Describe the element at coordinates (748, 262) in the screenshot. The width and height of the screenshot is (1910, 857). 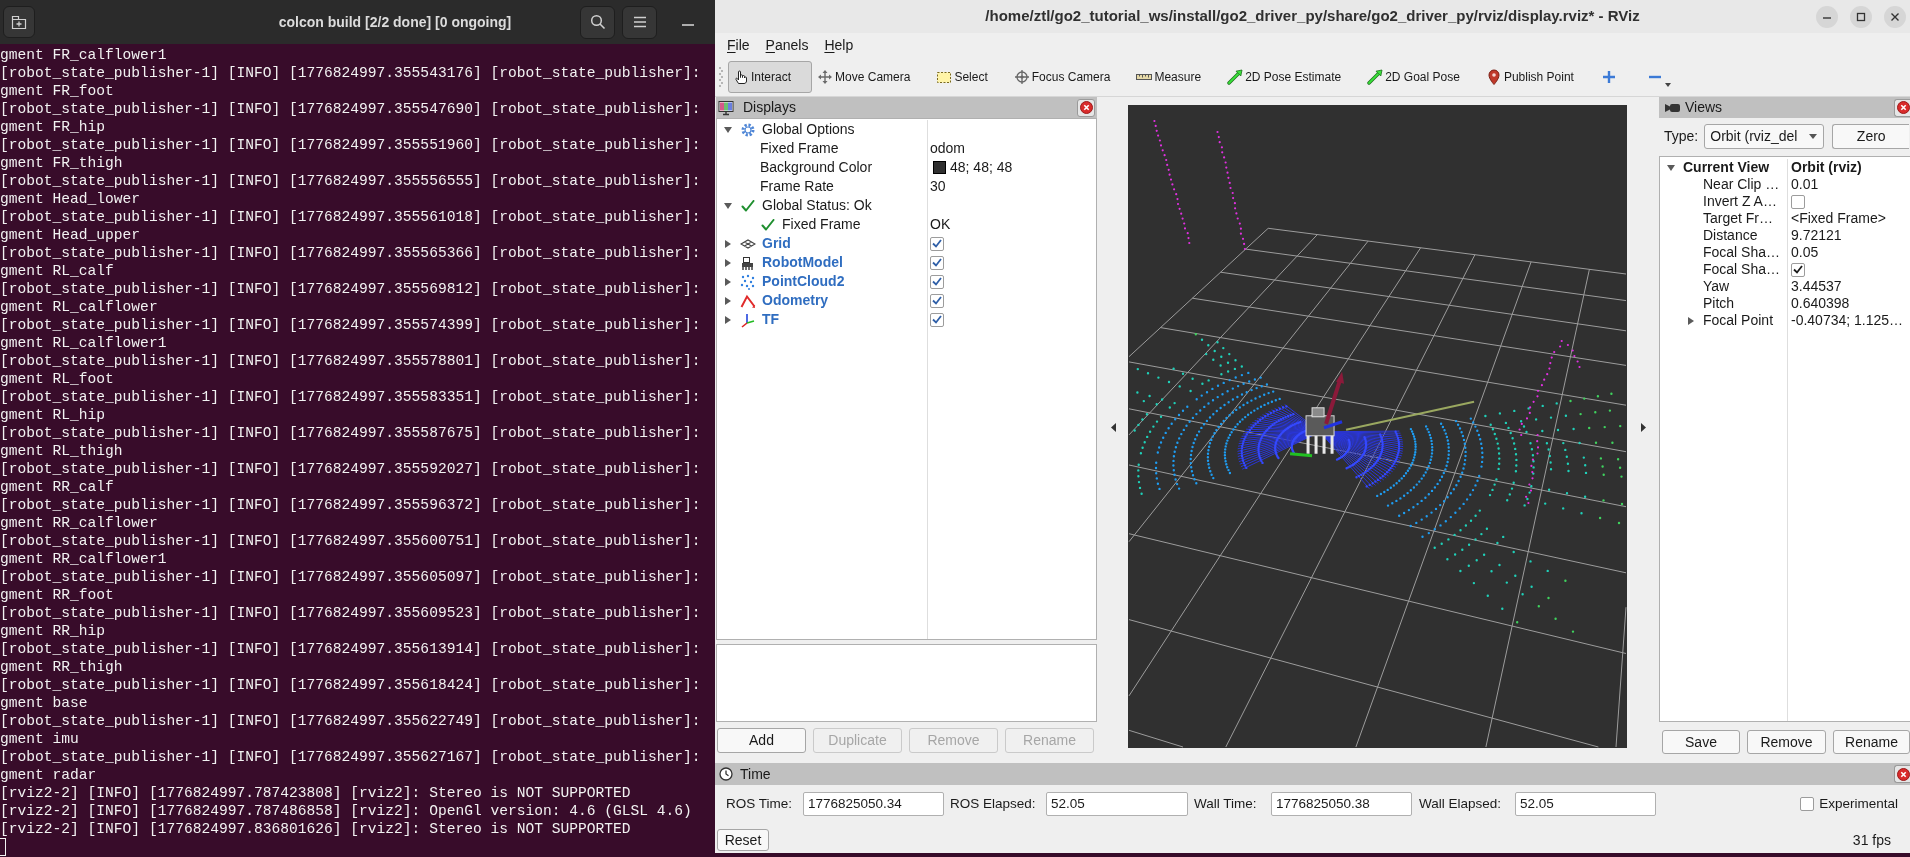
I see `robot-icon` at that location.